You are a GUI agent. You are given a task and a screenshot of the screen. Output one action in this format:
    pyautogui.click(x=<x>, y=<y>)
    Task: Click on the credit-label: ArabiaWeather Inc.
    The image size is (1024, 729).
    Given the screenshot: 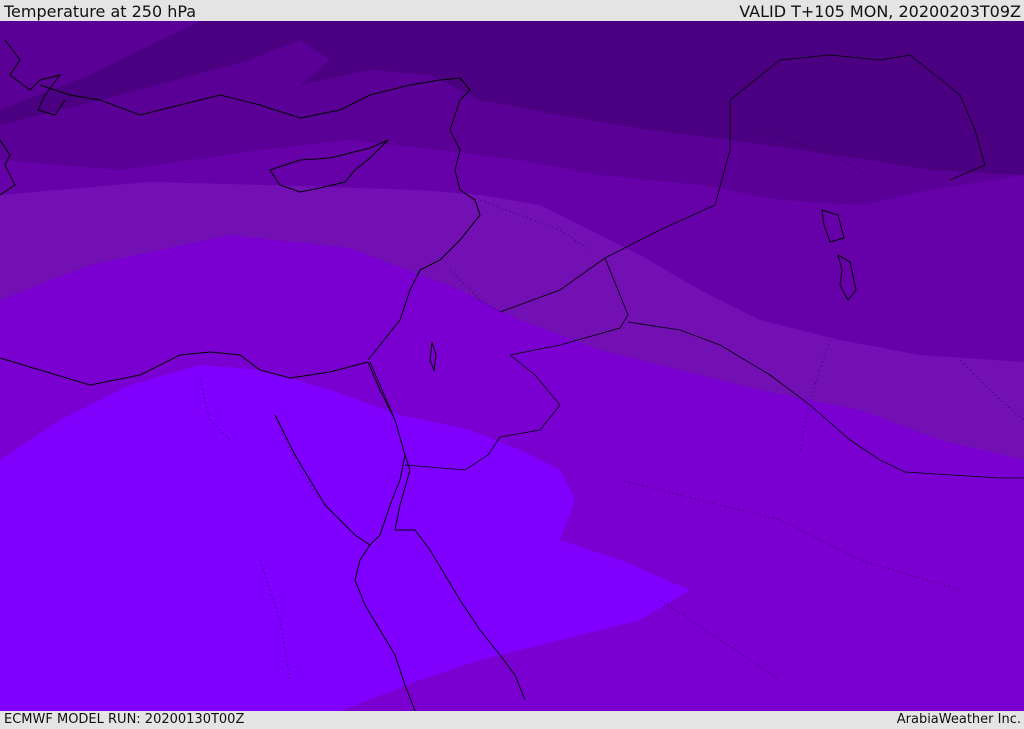 What is the action you would take?
    pyautogui.click(x=958, y=719)
    